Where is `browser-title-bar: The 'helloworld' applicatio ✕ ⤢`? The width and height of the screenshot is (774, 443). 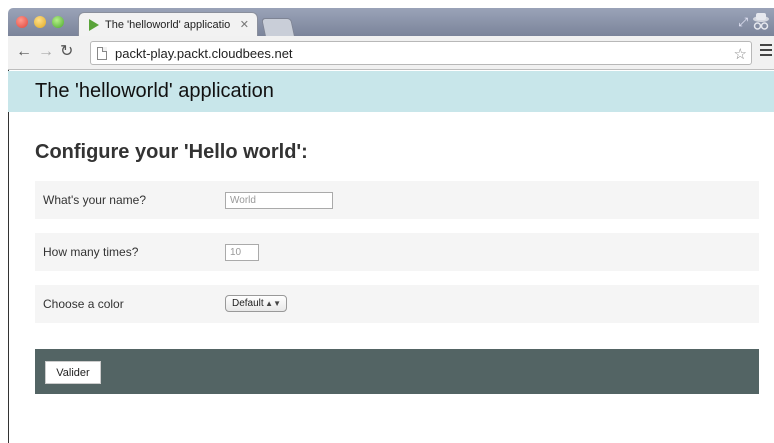 browser-title-bar: The 'helloworld' applicatio ✕ ⤢ is located at coordinates (391, 22).